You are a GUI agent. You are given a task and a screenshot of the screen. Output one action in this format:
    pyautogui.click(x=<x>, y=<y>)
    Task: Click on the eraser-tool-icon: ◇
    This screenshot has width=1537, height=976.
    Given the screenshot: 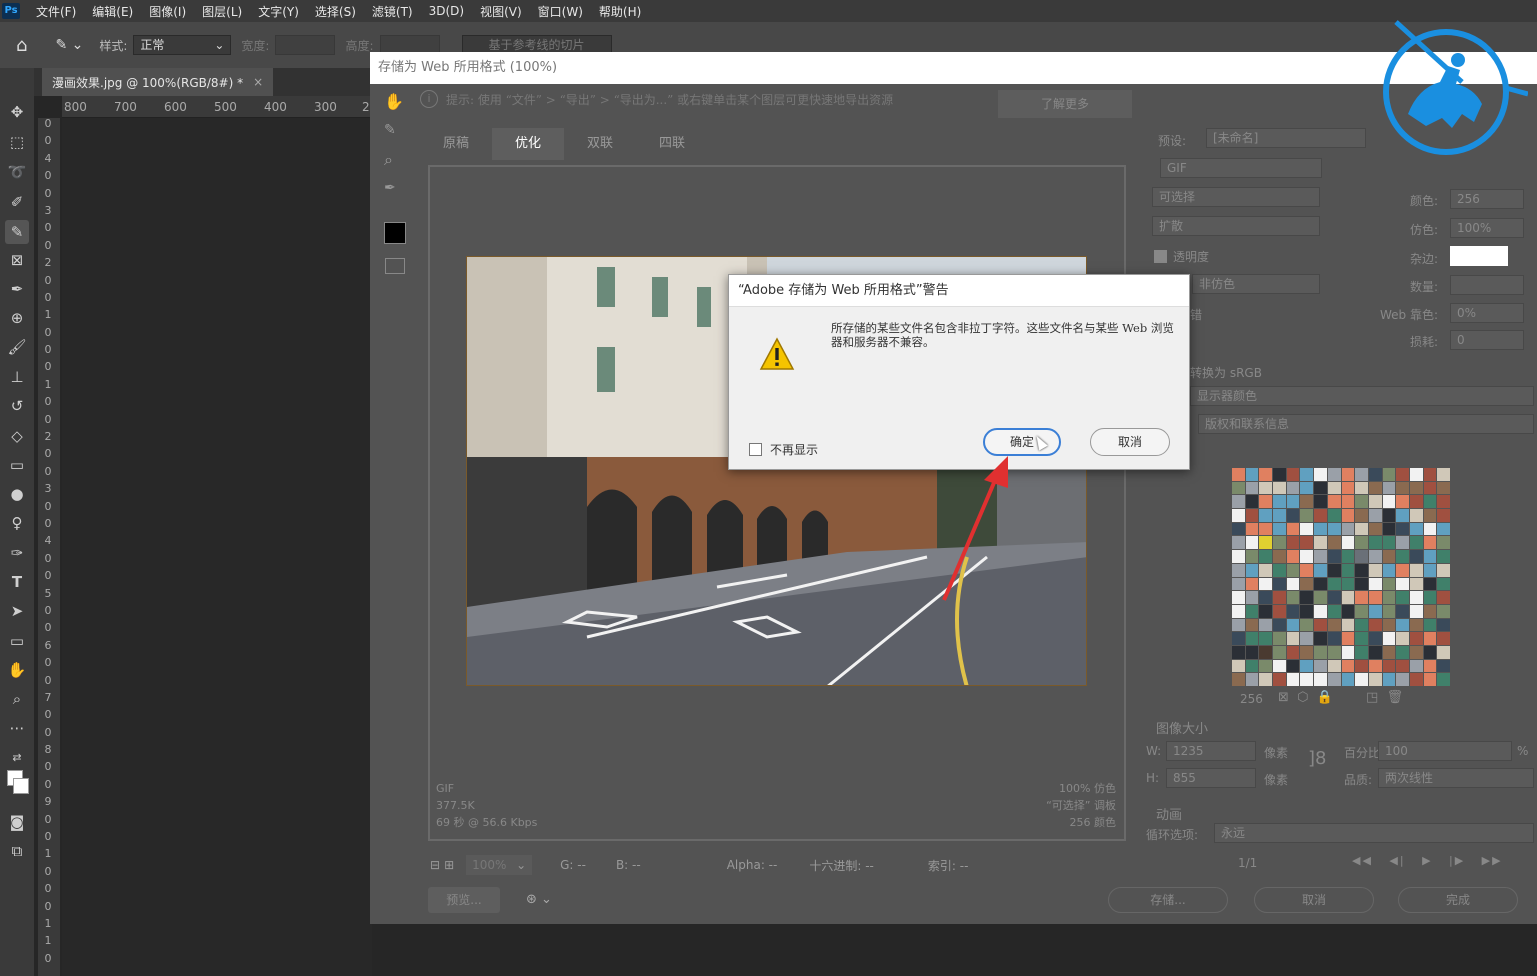 What is the action you would take?
    pyautogui.click(x=17, y=436)
    